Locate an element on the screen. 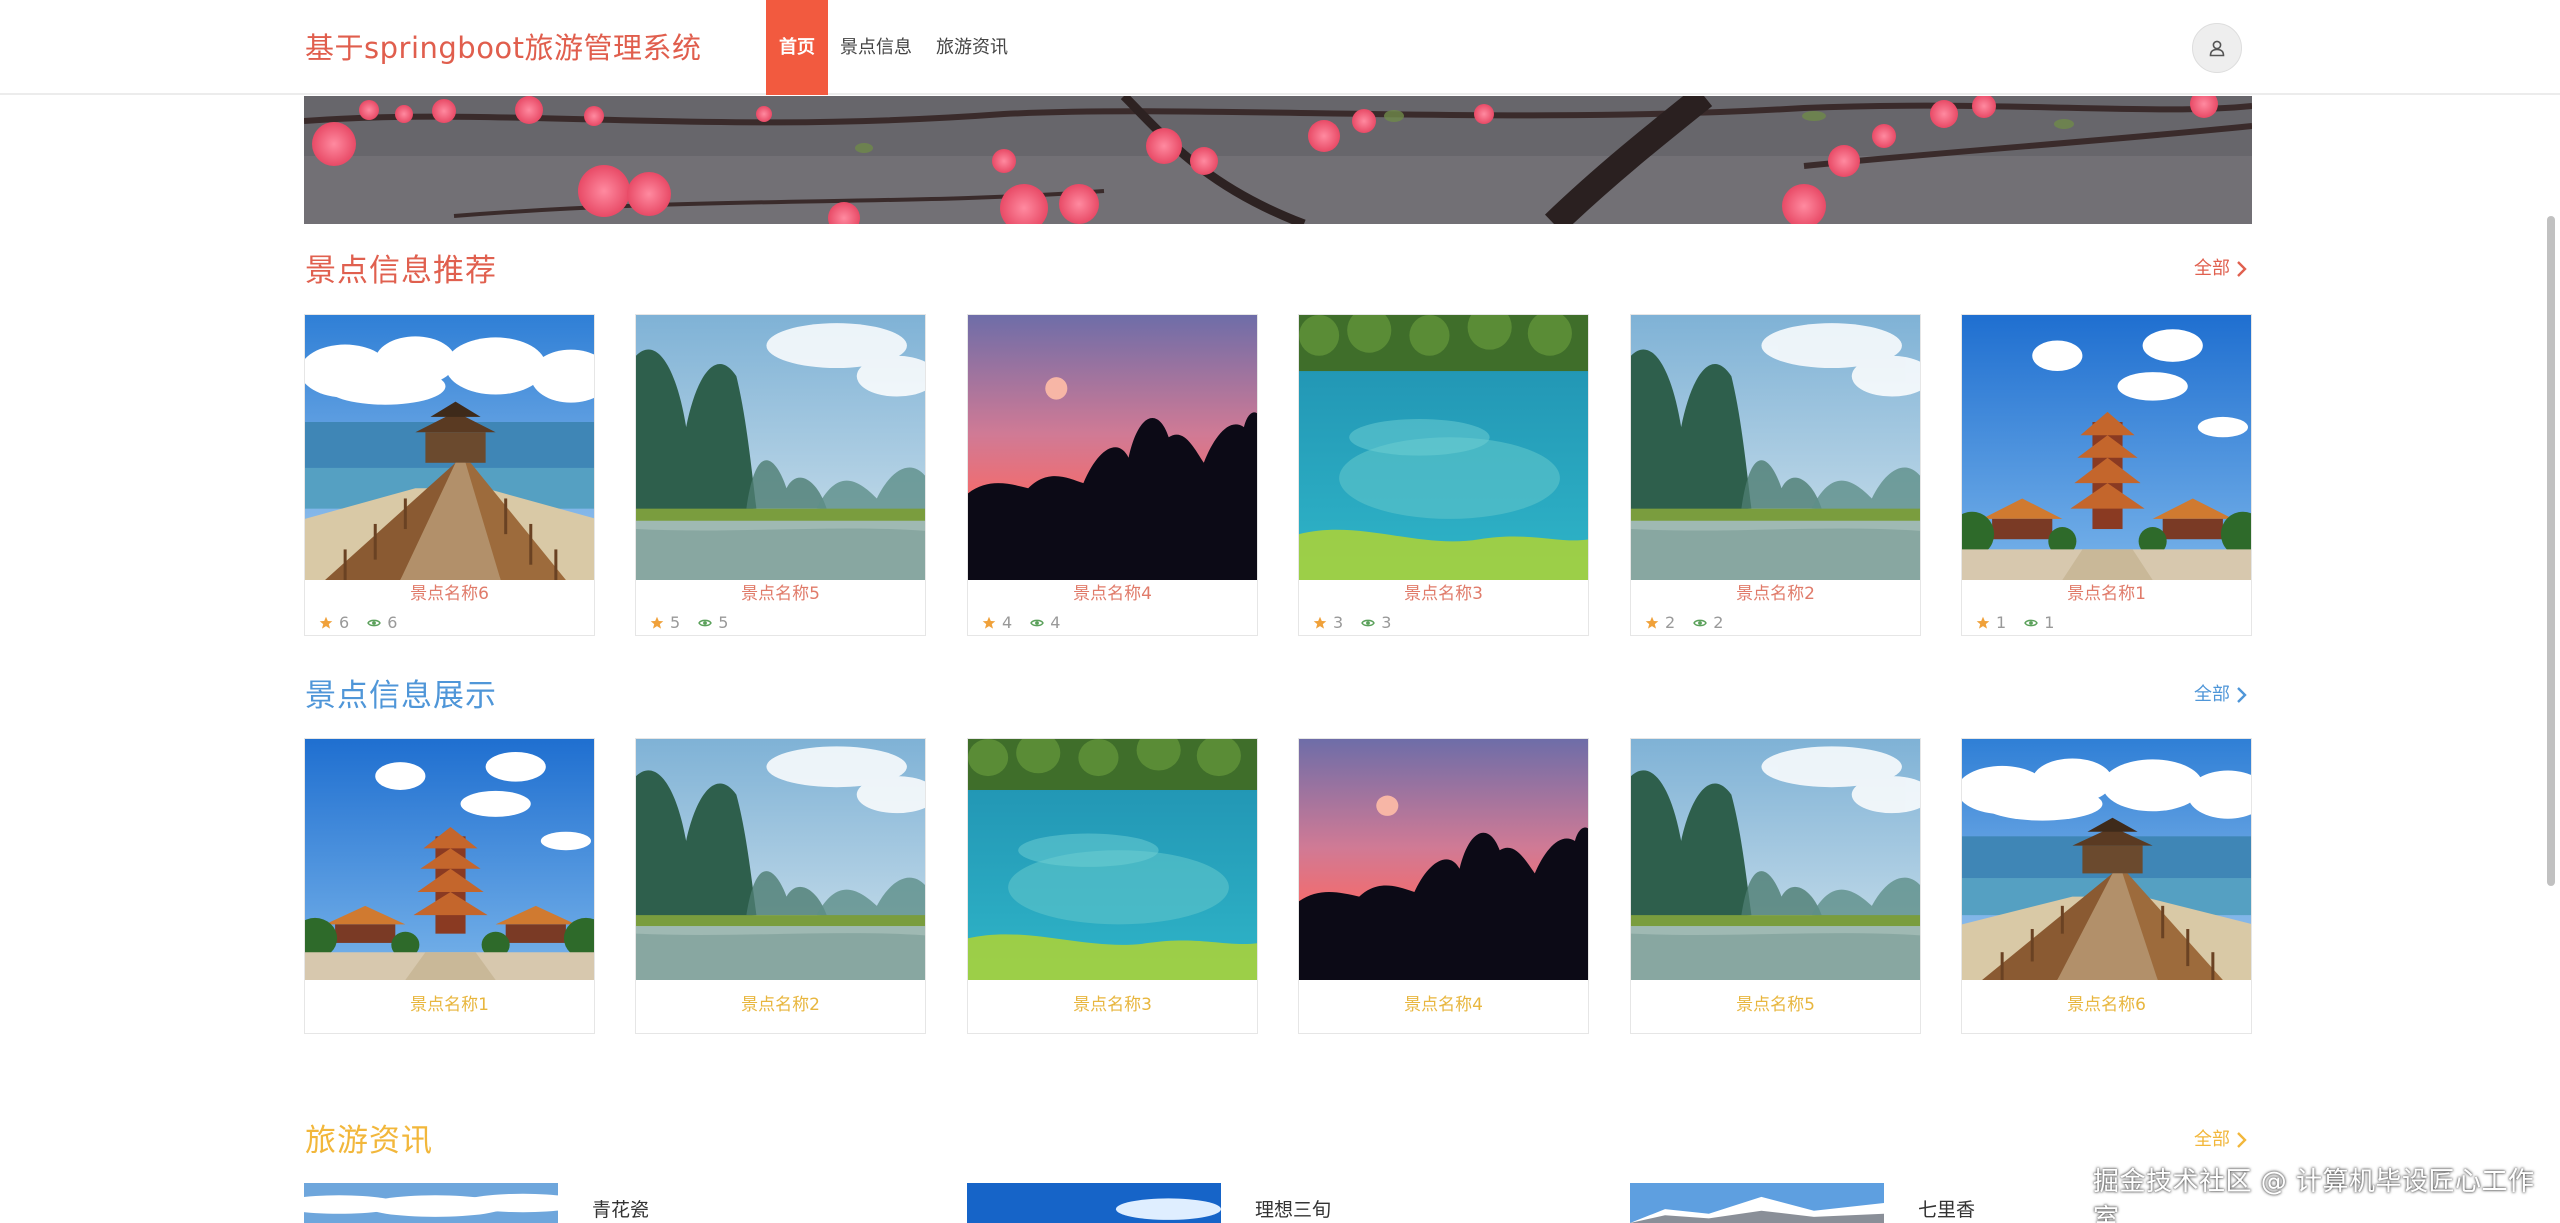 This screenshot has width=2560, height=1223. recommend-card: 景点名称1 1 1 is located at coordinates (2106, 475).